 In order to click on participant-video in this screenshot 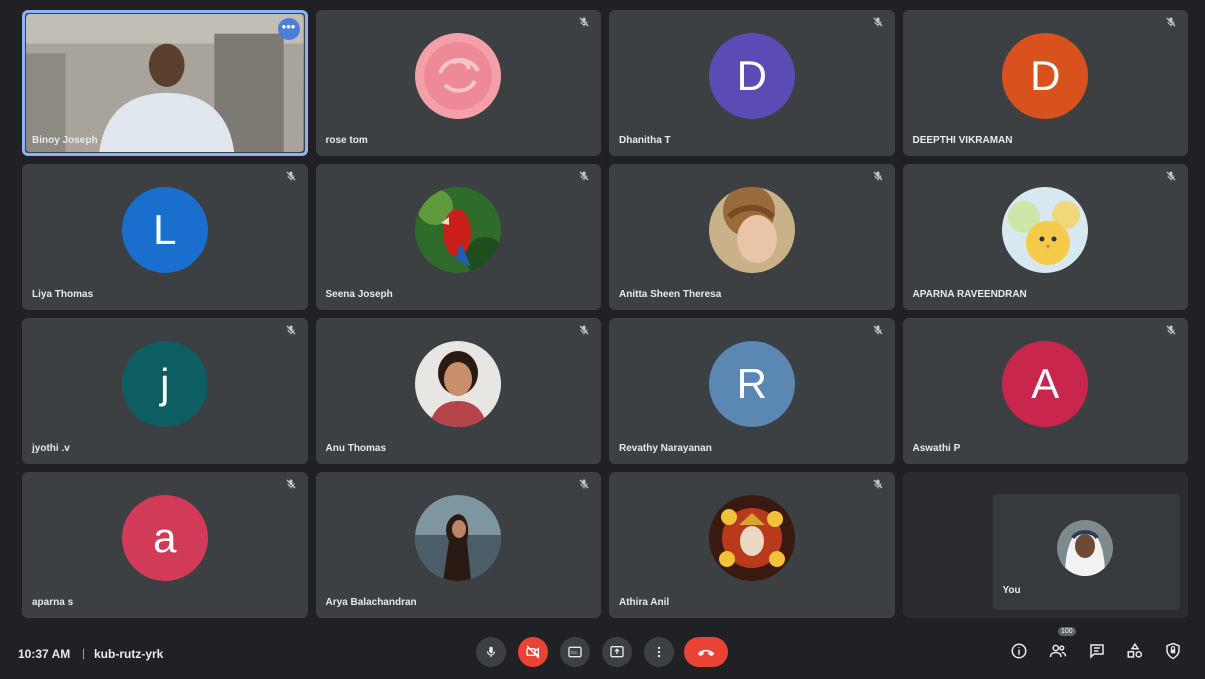, I will do `click(165, 83)`.